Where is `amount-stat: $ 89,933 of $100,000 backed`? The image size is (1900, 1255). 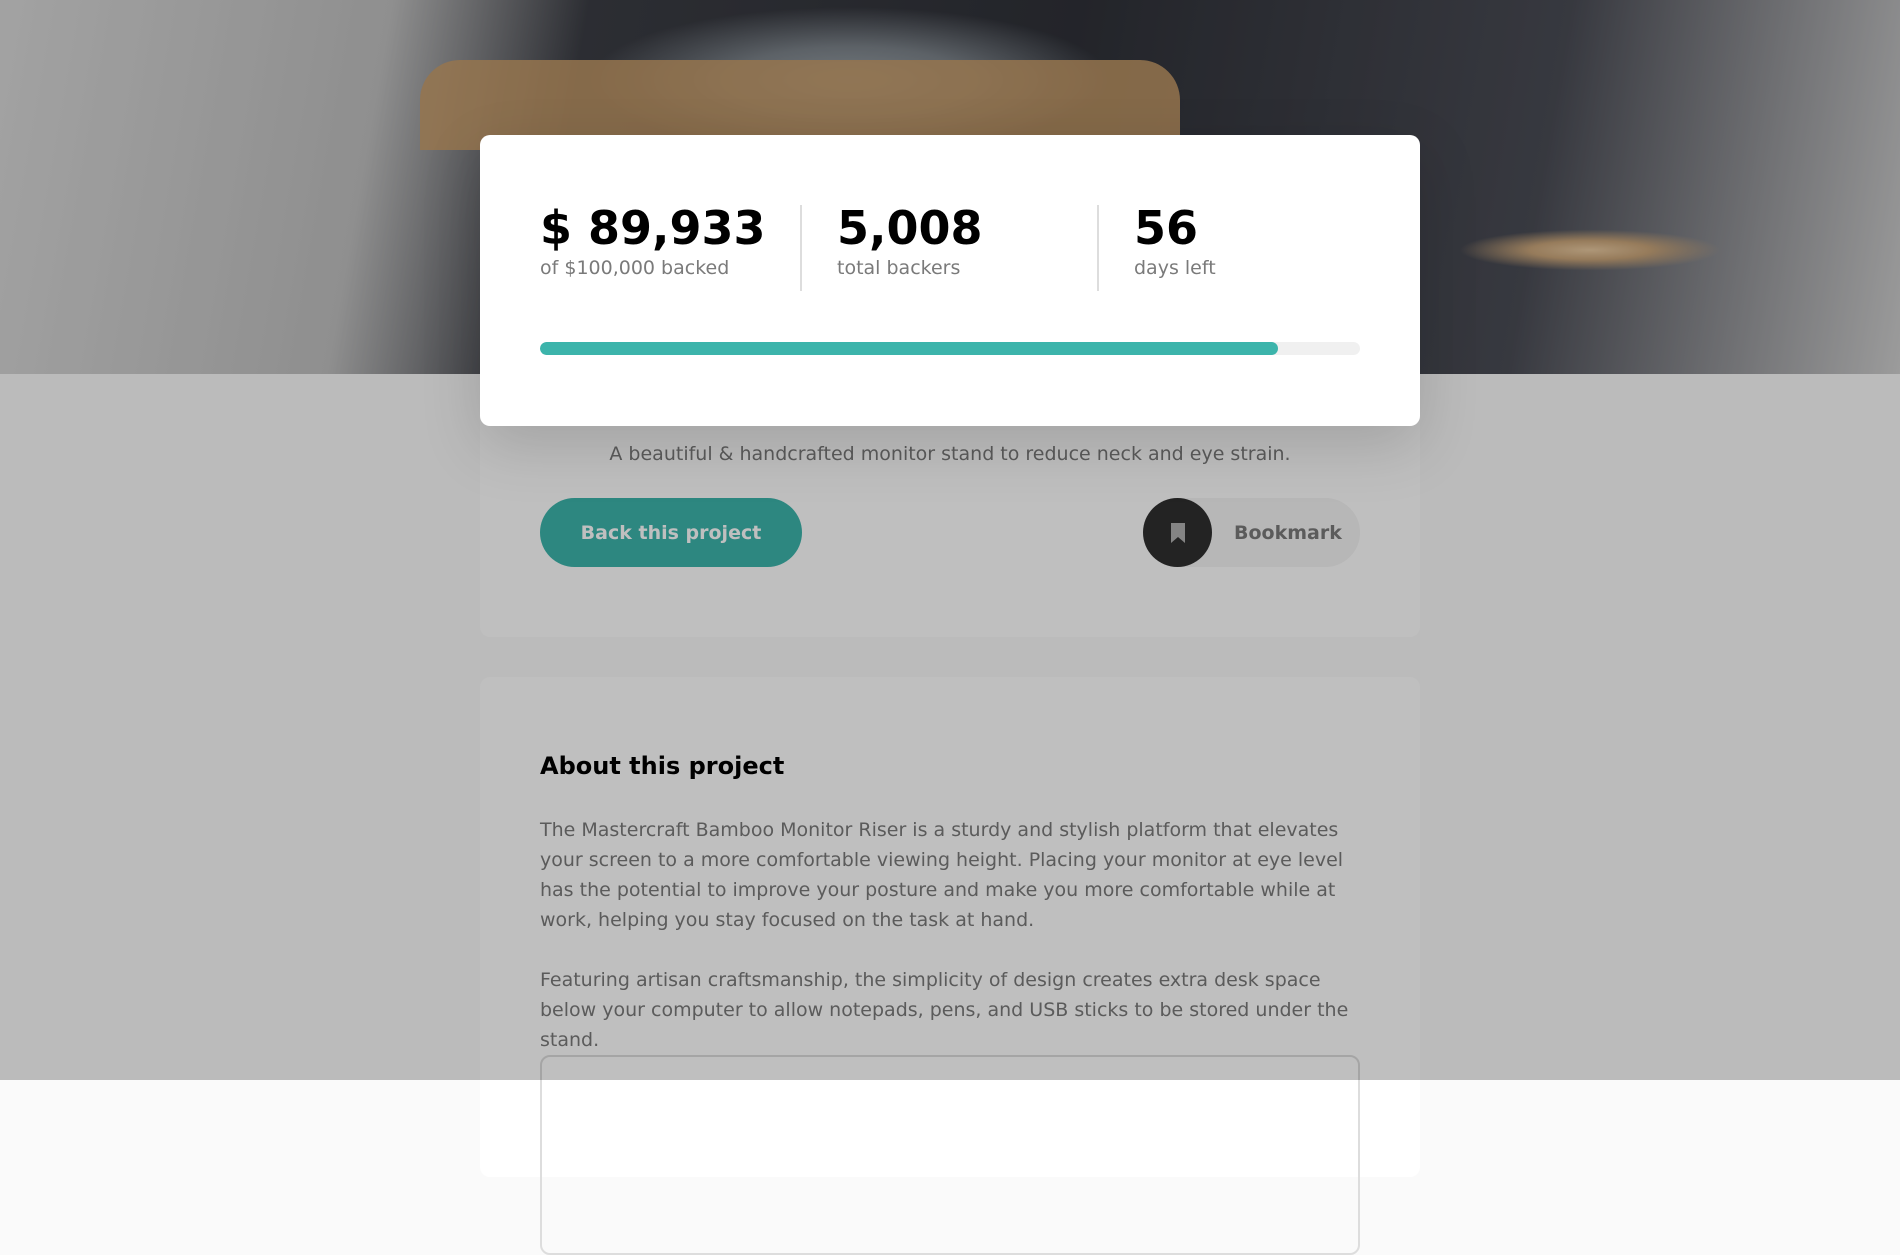 amount-stat: $ 89,933 of $100,000 backed is located at coordinates (653, 241).